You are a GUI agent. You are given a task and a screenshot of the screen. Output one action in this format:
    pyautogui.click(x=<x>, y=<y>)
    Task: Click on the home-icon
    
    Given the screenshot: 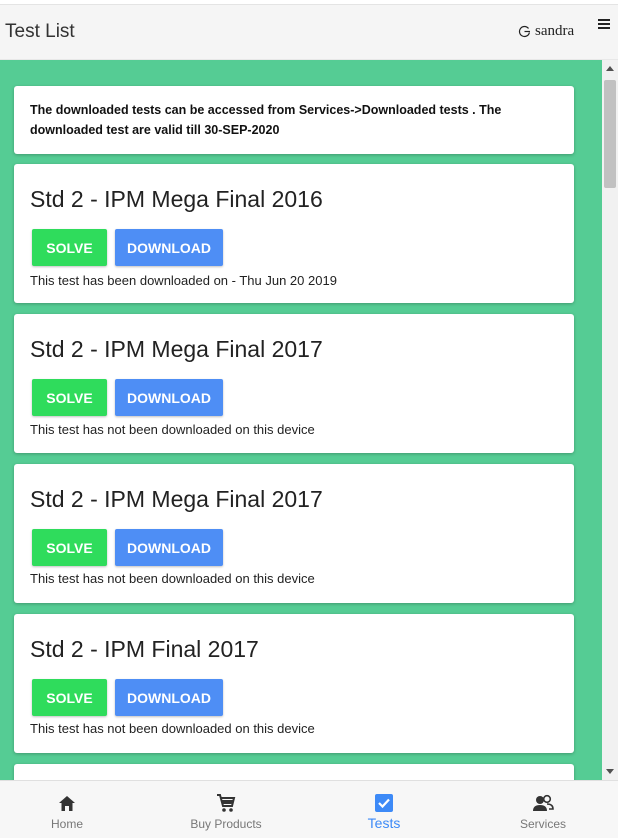 What is the action you would take?
    pyautogui.click(x=67, y=803)
    